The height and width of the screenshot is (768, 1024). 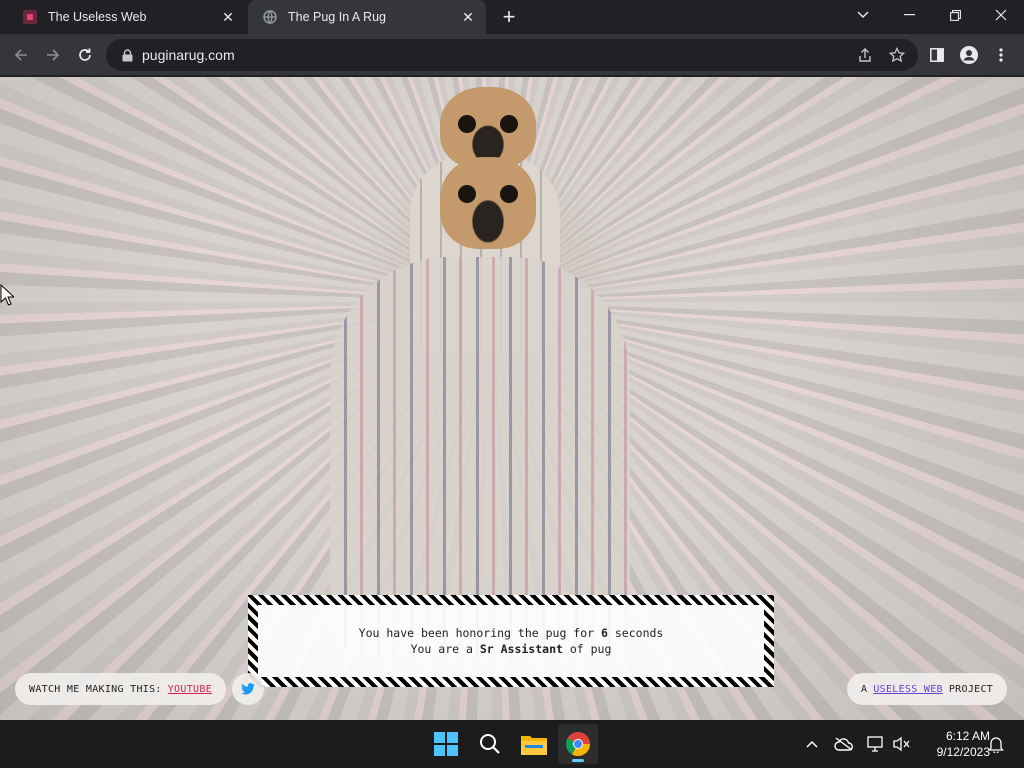 I want to click on close-window-button, so click(x=1001, y=15).